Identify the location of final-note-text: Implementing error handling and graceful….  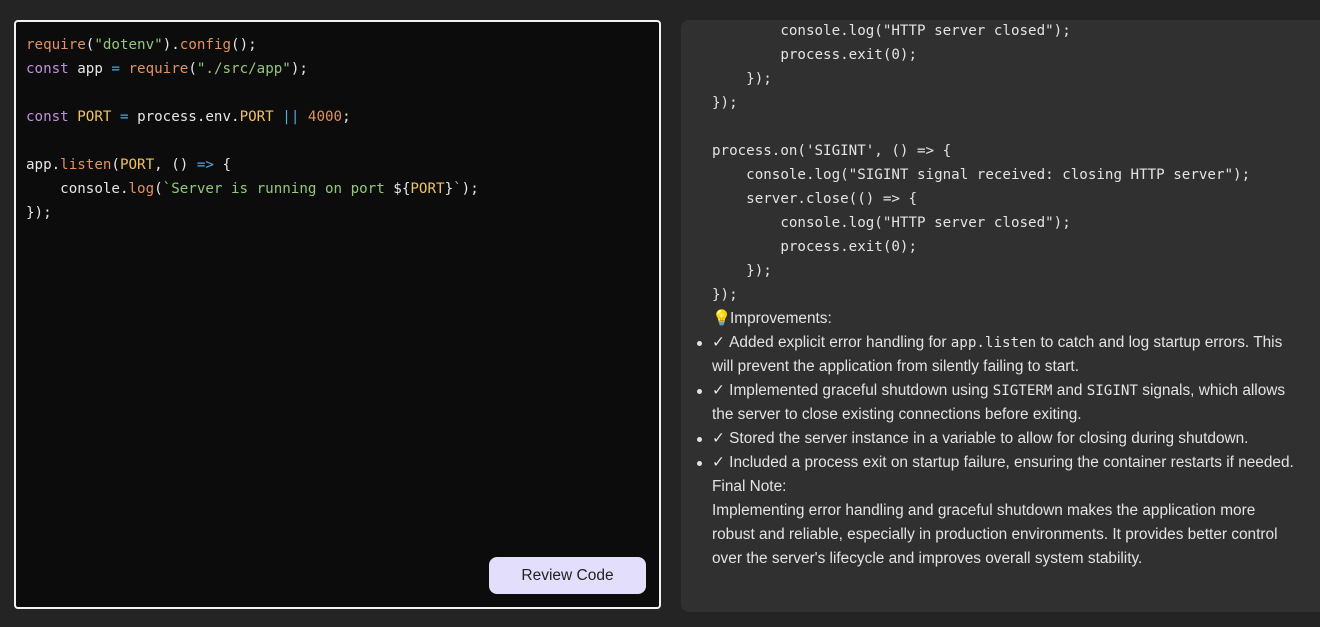
(995, 534).